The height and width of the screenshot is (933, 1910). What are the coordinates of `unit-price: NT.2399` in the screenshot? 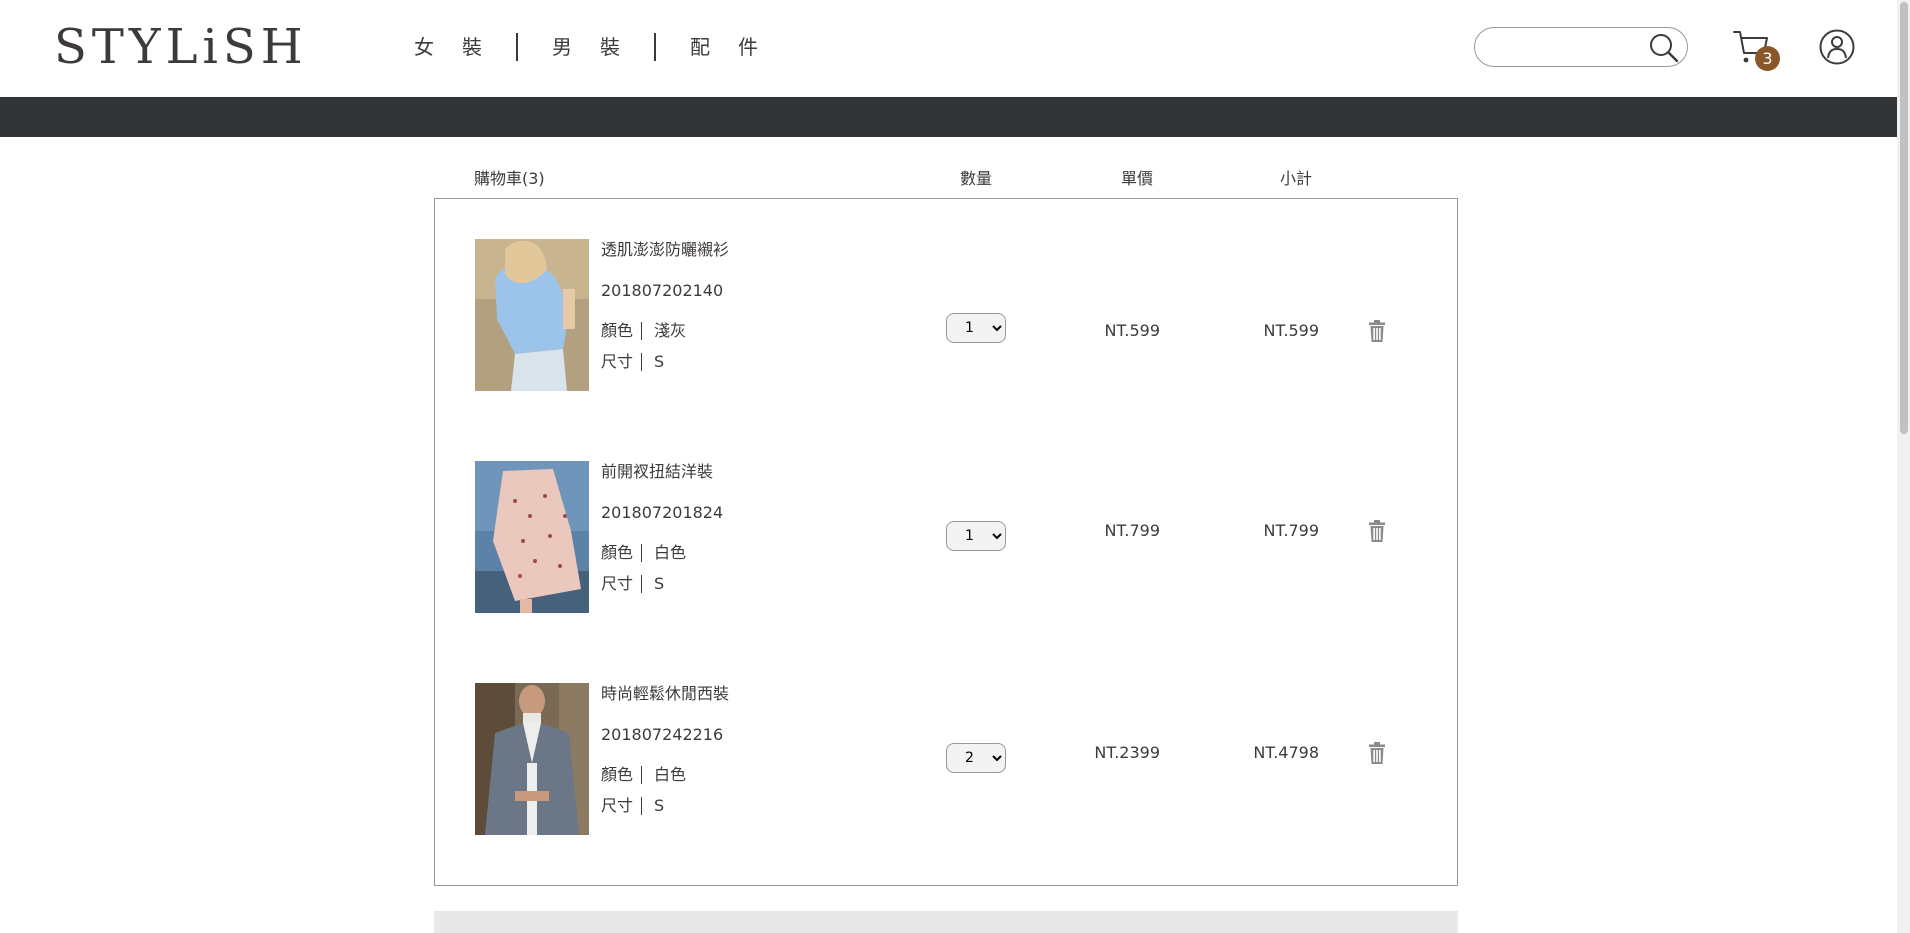 It's located at (1127, 752).